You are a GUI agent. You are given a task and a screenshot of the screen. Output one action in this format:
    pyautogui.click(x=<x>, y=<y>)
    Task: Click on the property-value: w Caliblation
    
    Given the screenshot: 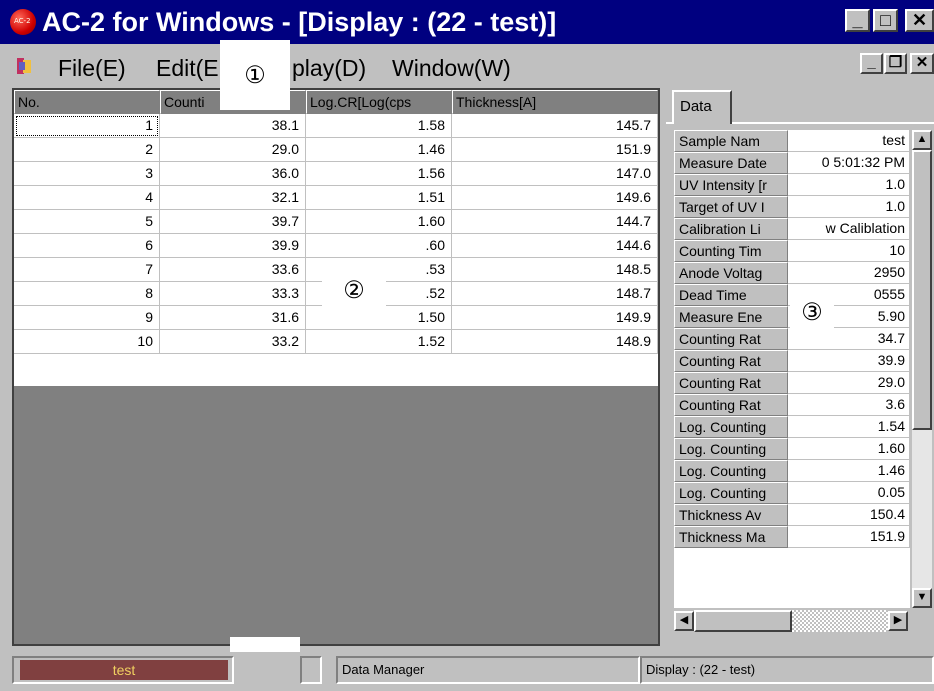 What is the action you would take?
    pyautogui.click(x=849, y=229)
    